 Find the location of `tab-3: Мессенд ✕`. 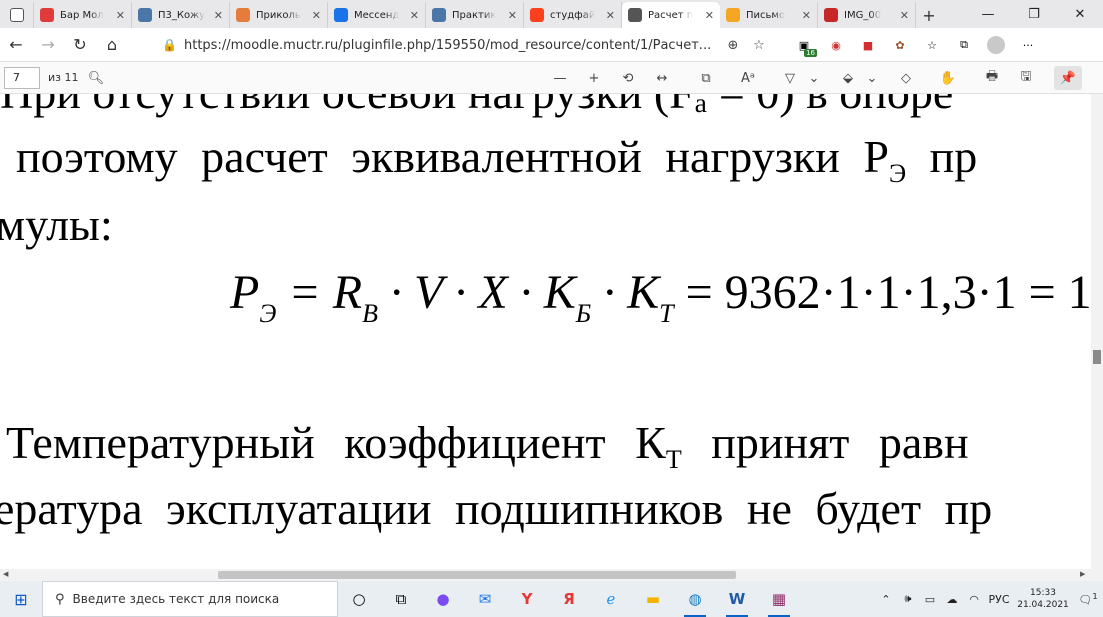

tab-3: Мессенд ✕ is located at coordinates (377, 15).